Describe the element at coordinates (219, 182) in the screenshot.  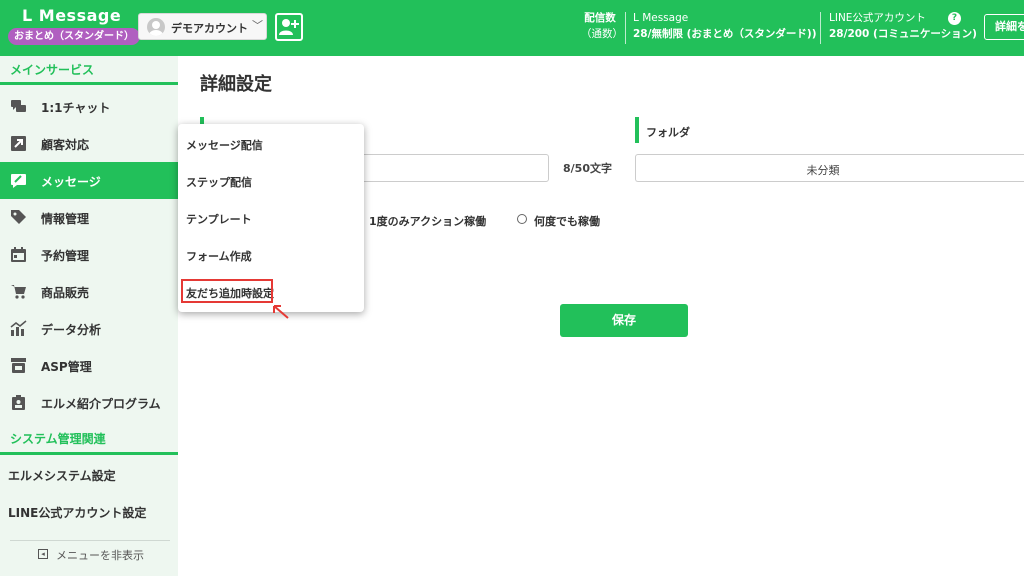
I see `submenu-item-step-delivery: ステップ配信` at that location.